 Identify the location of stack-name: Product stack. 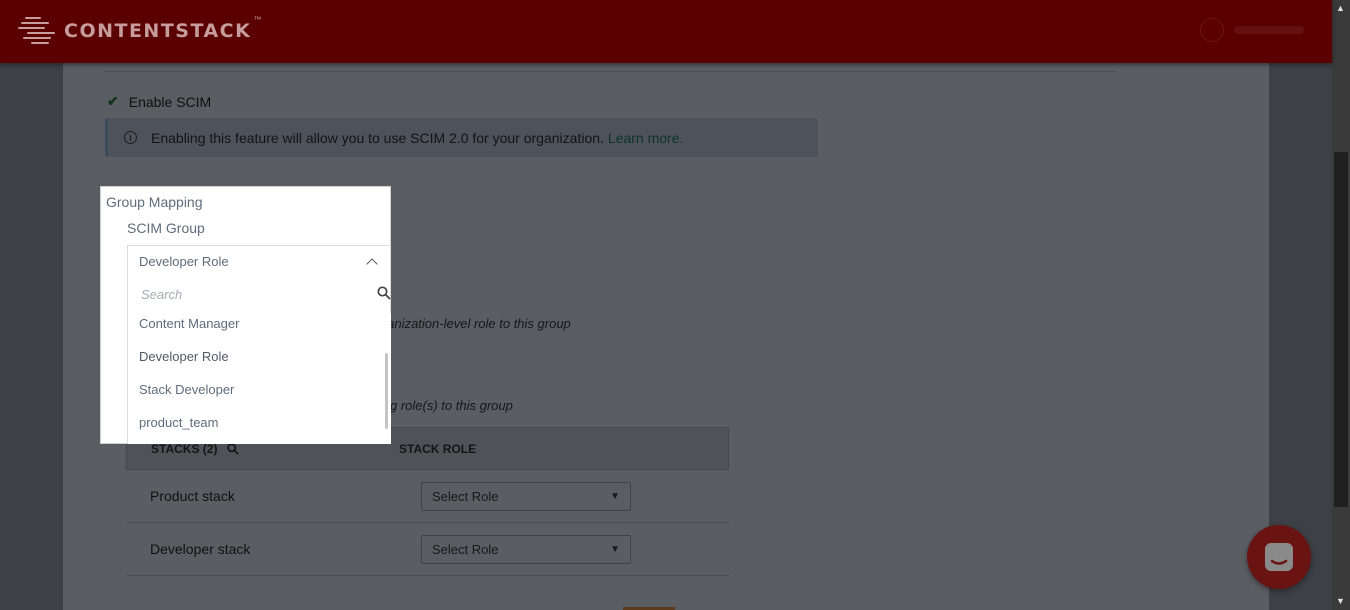
(192, 496).